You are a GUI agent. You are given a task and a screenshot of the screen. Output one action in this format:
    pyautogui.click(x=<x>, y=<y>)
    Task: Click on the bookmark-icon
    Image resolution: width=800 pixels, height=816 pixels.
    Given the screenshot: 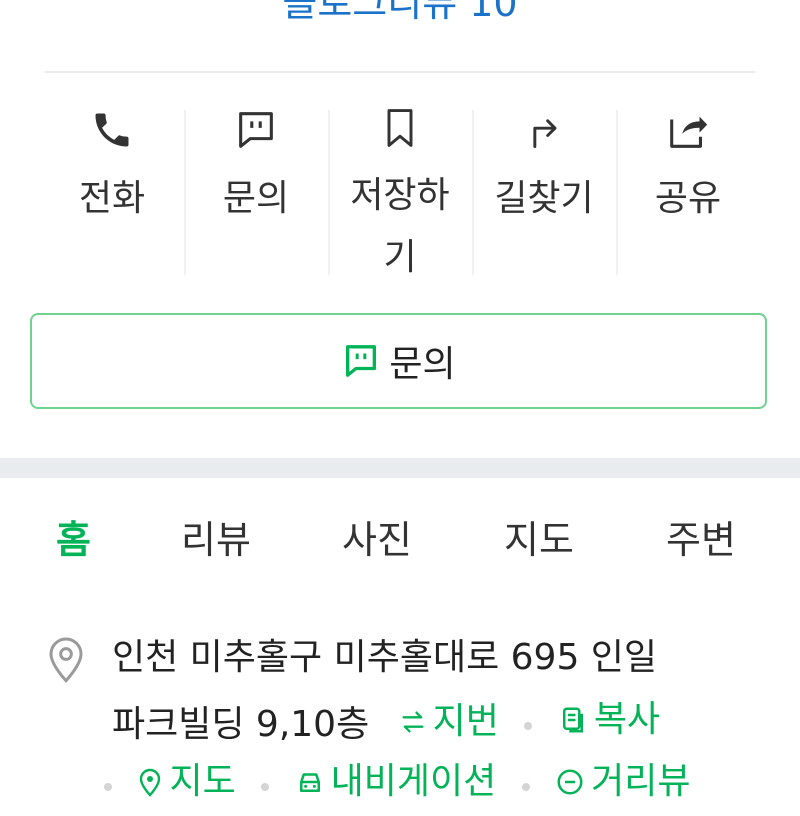 What is the action you would take?
    pyautogui.click(x=400, y=128)
    